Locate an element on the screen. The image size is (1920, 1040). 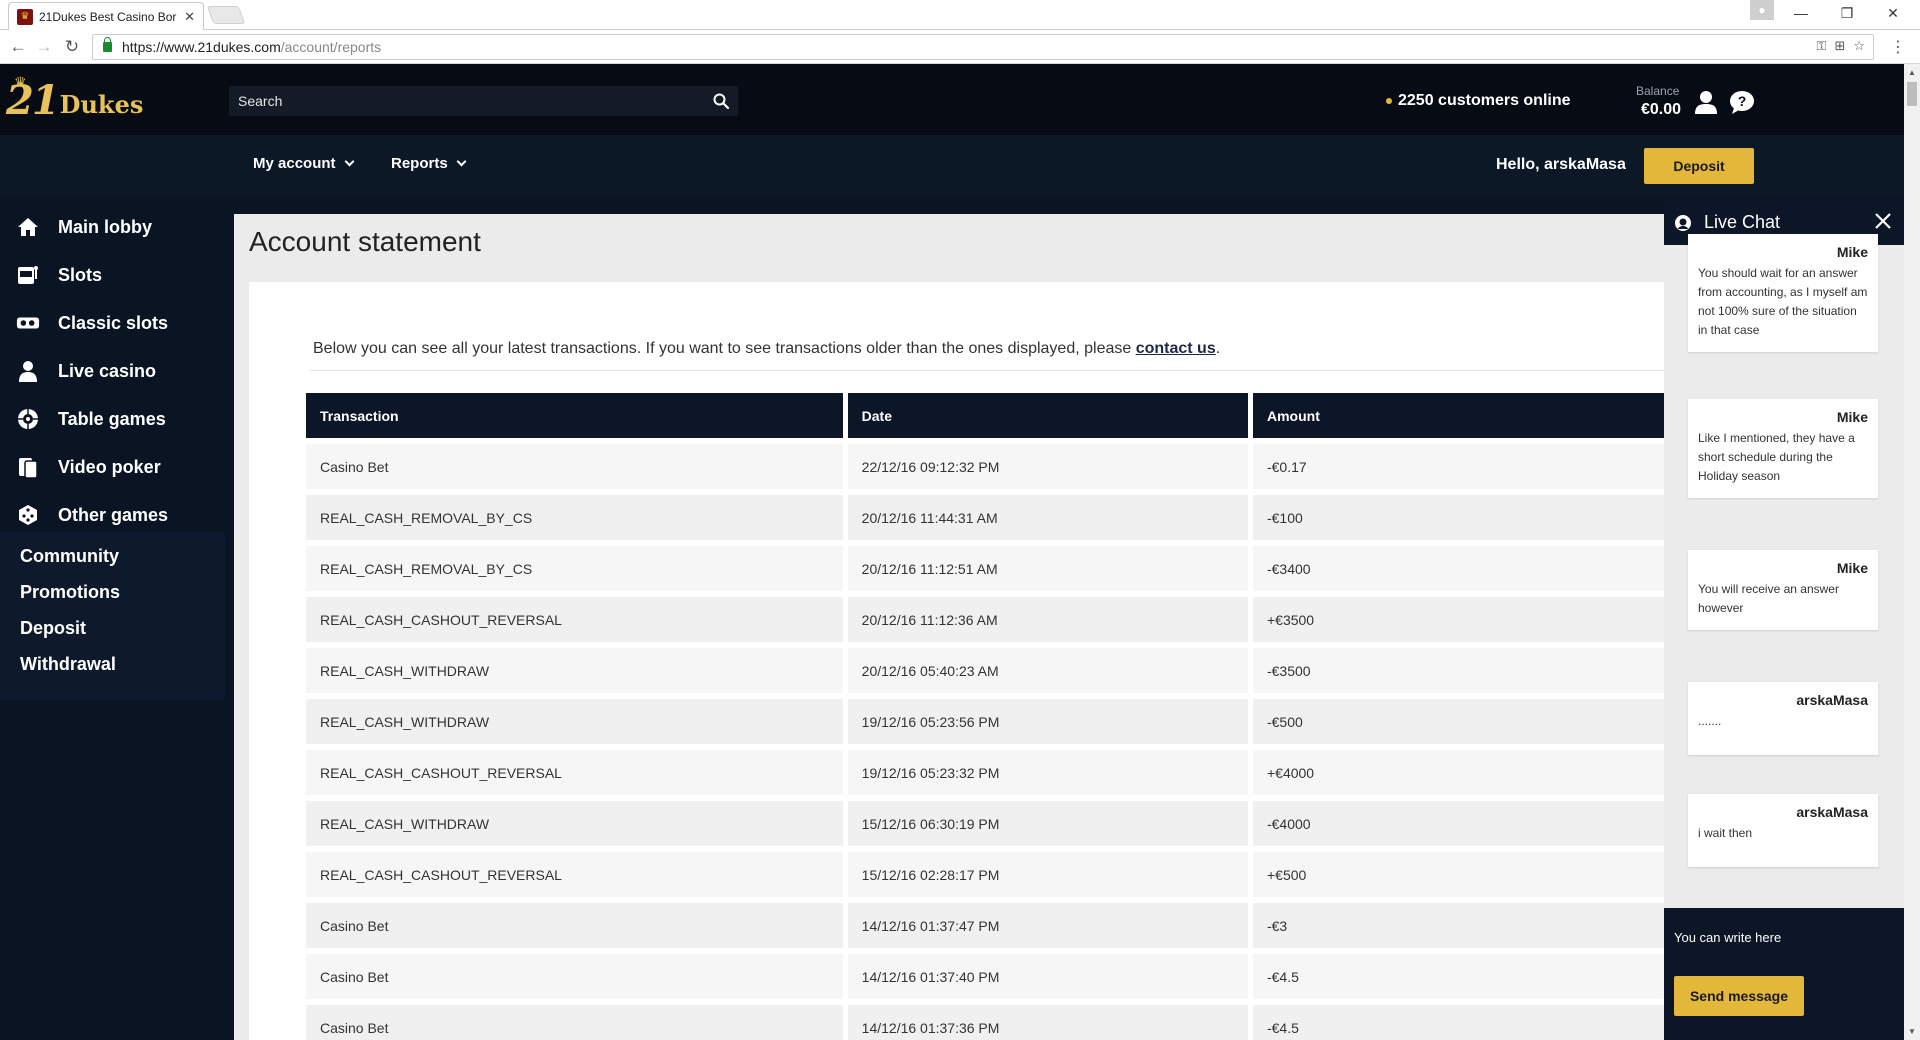
cell-date: 20/12/16 05:40:23 AM is located at coordinates (1047, 670).